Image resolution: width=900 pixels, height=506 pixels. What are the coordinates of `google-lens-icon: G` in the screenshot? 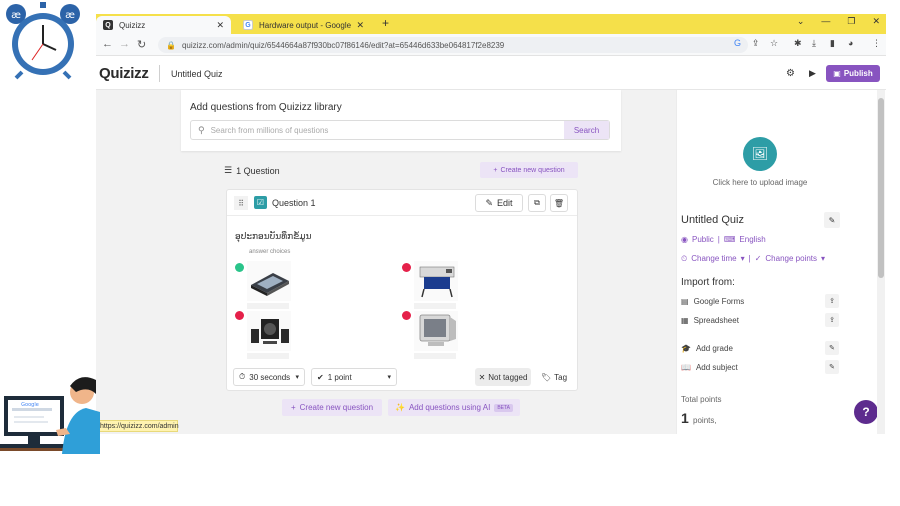 It's located at (737, 43).